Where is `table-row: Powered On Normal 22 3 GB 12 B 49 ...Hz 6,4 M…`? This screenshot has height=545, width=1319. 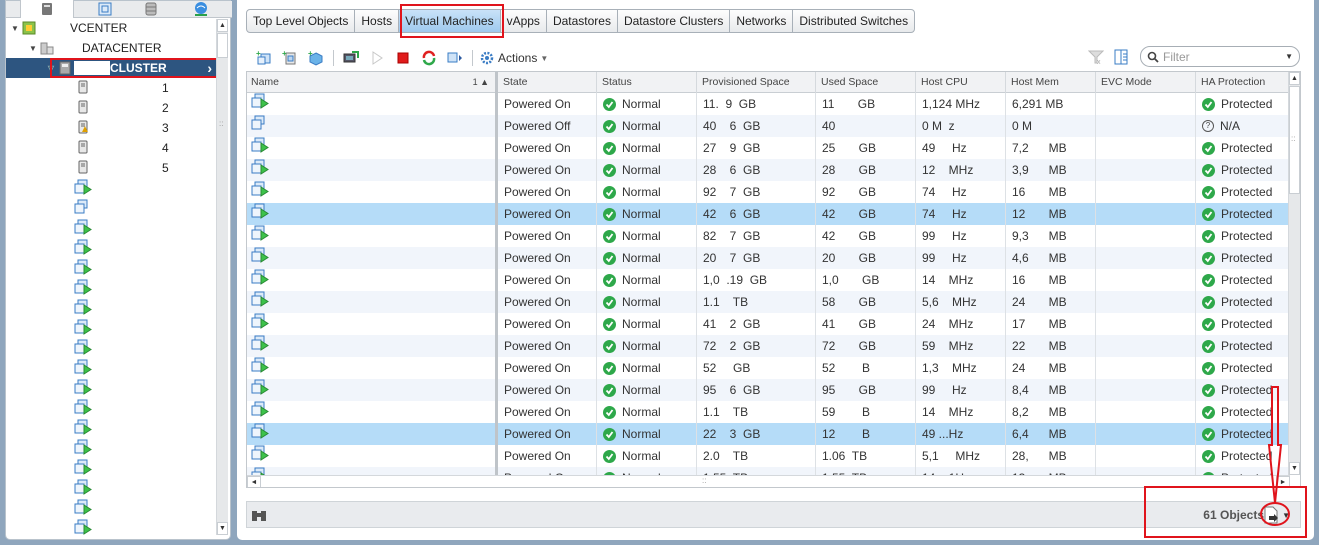
table-row: Powered On Normal 22 3 GB 12 B 49 ...Hz 6,4 M… is located at coordinates (768, 434).